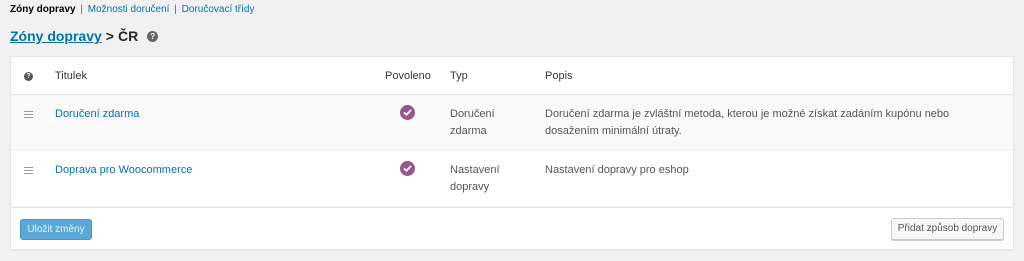 The height and width of the screenshot is (261, 1024). I want to click on zone-name: ČR, so click(128, 36).